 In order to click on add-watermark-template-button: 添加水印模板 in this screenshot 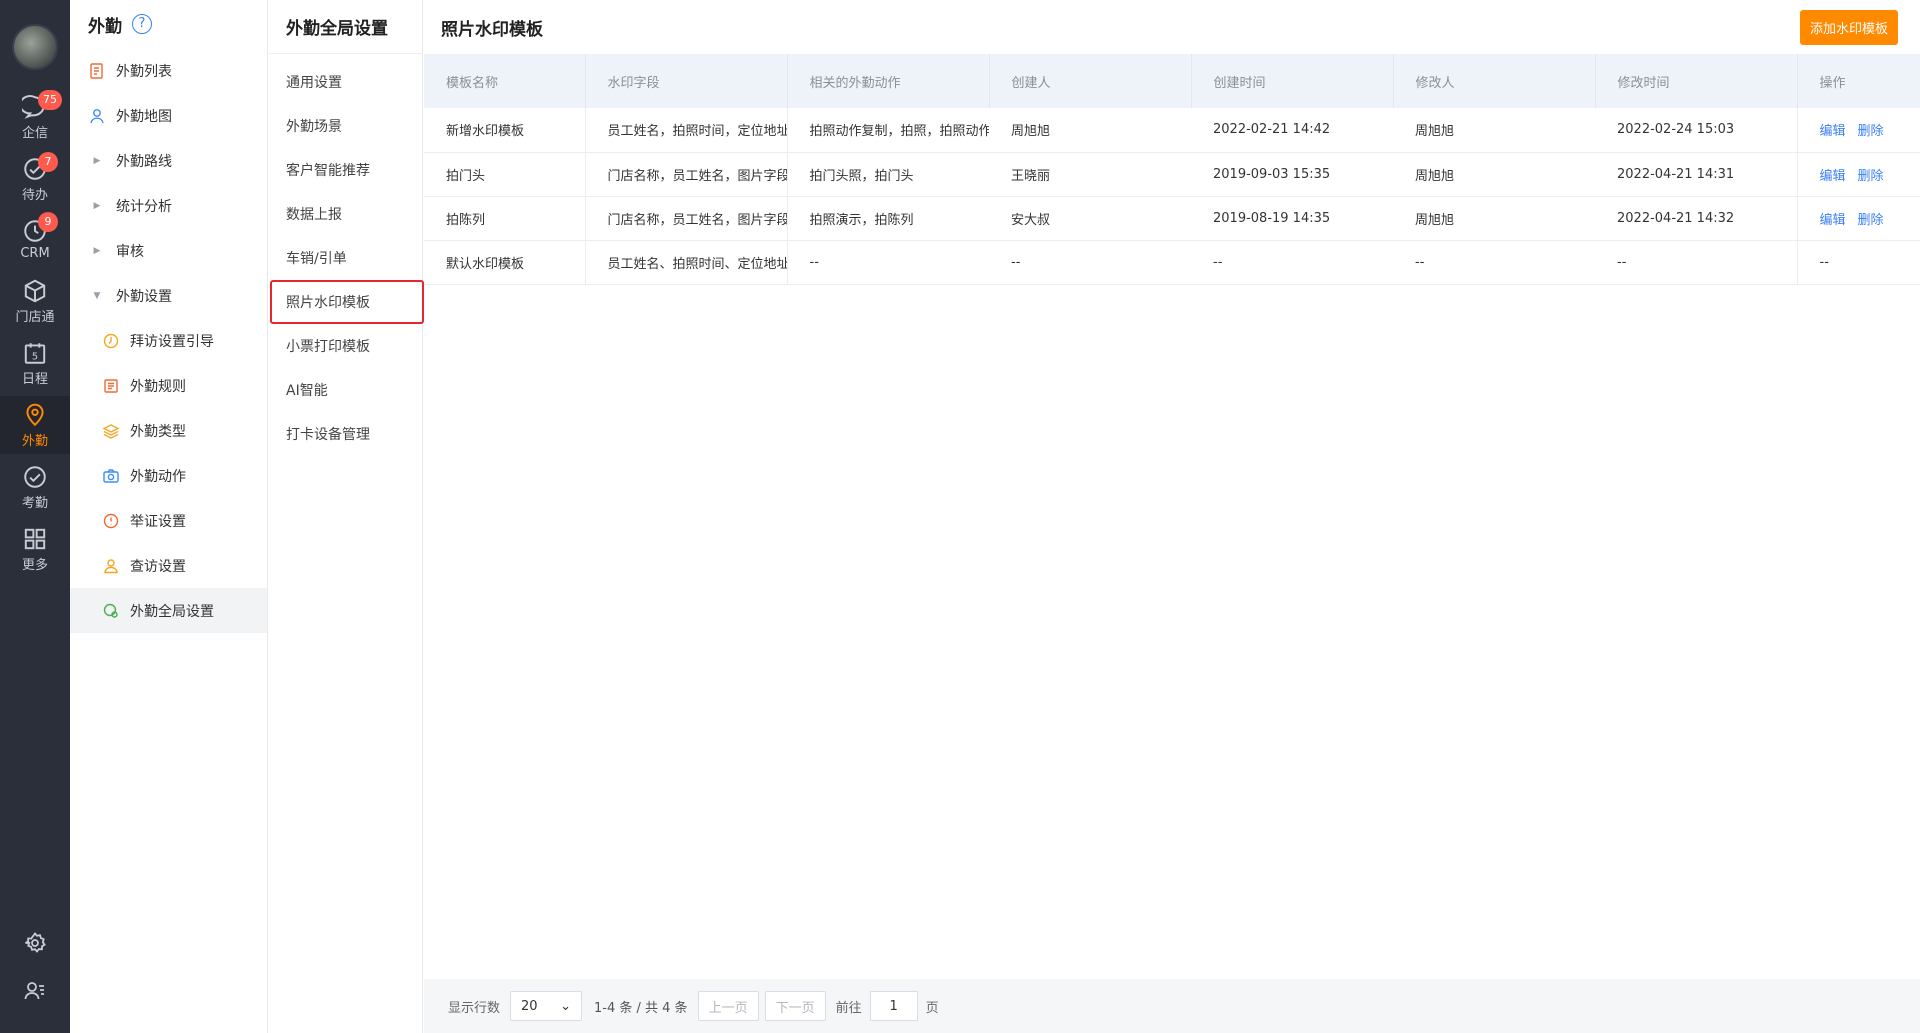, I will do `click(1848, 27)`.